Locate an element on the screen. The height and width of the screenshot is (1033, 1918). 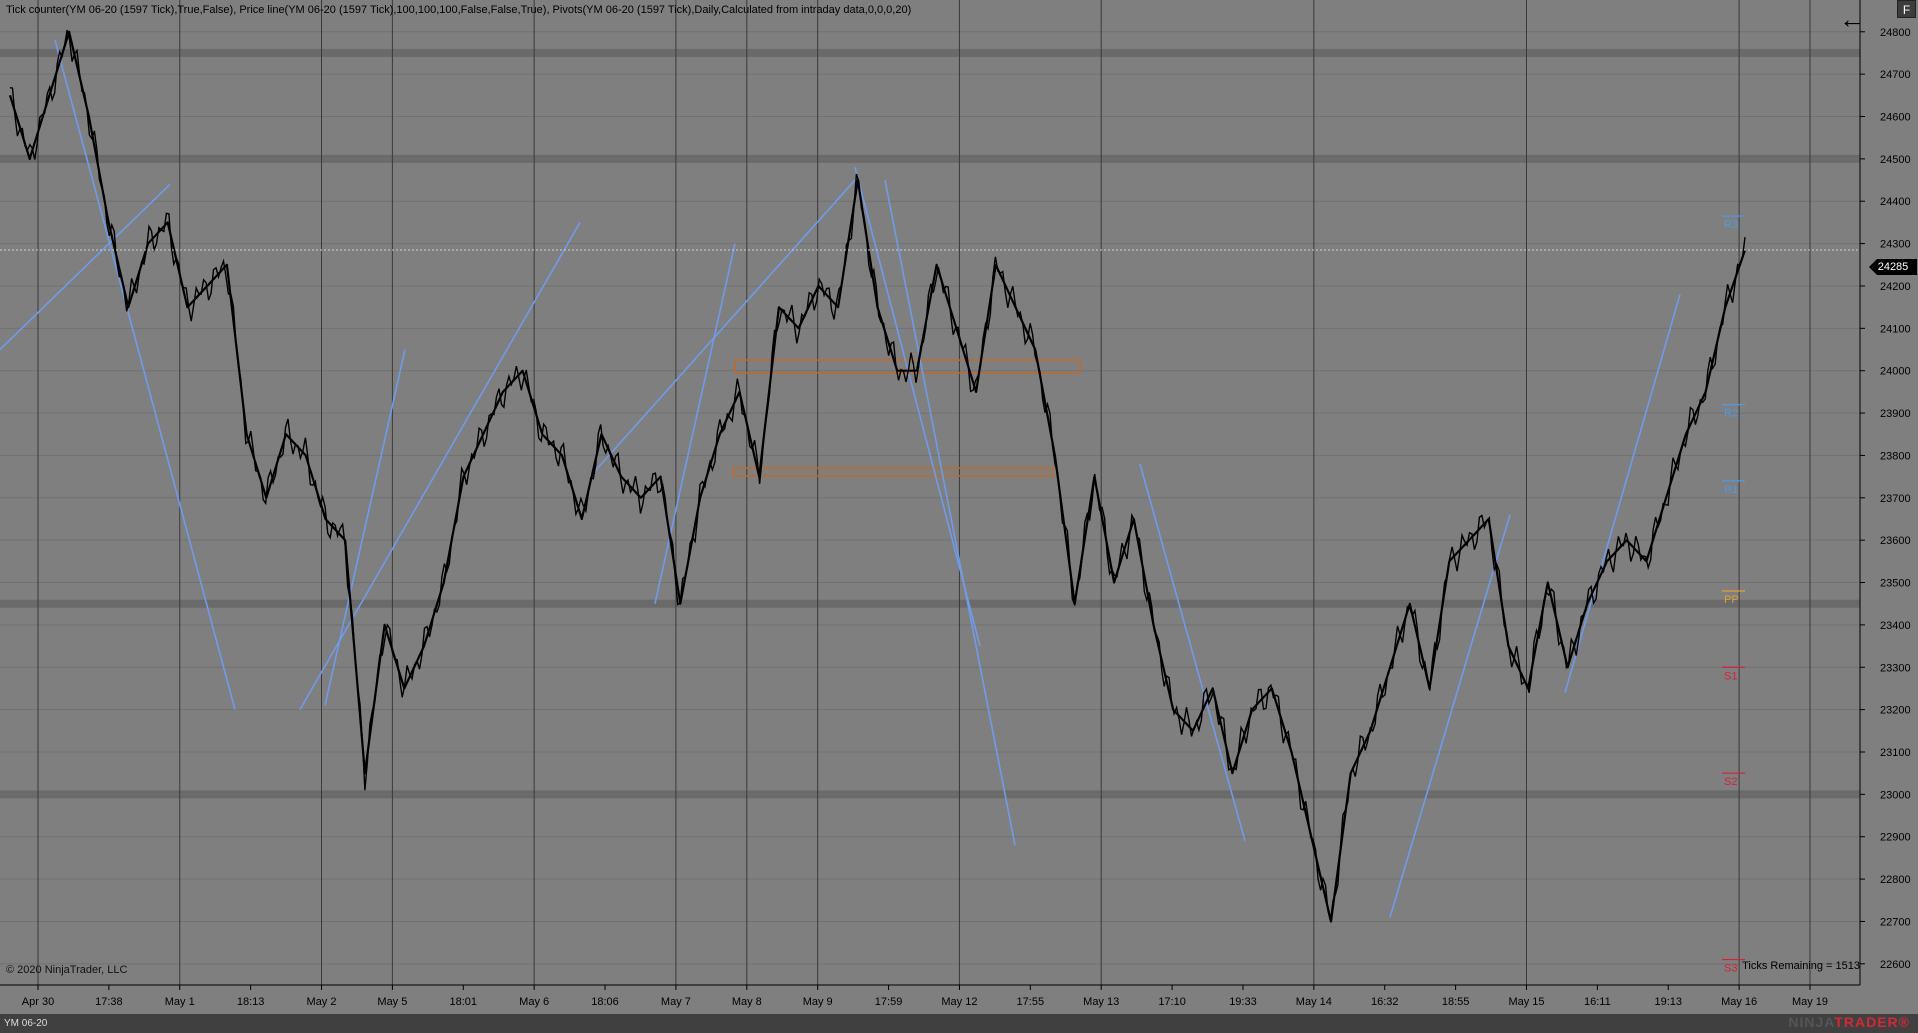
y-tick-label: 23900 is located at coordinates (1895, 414).